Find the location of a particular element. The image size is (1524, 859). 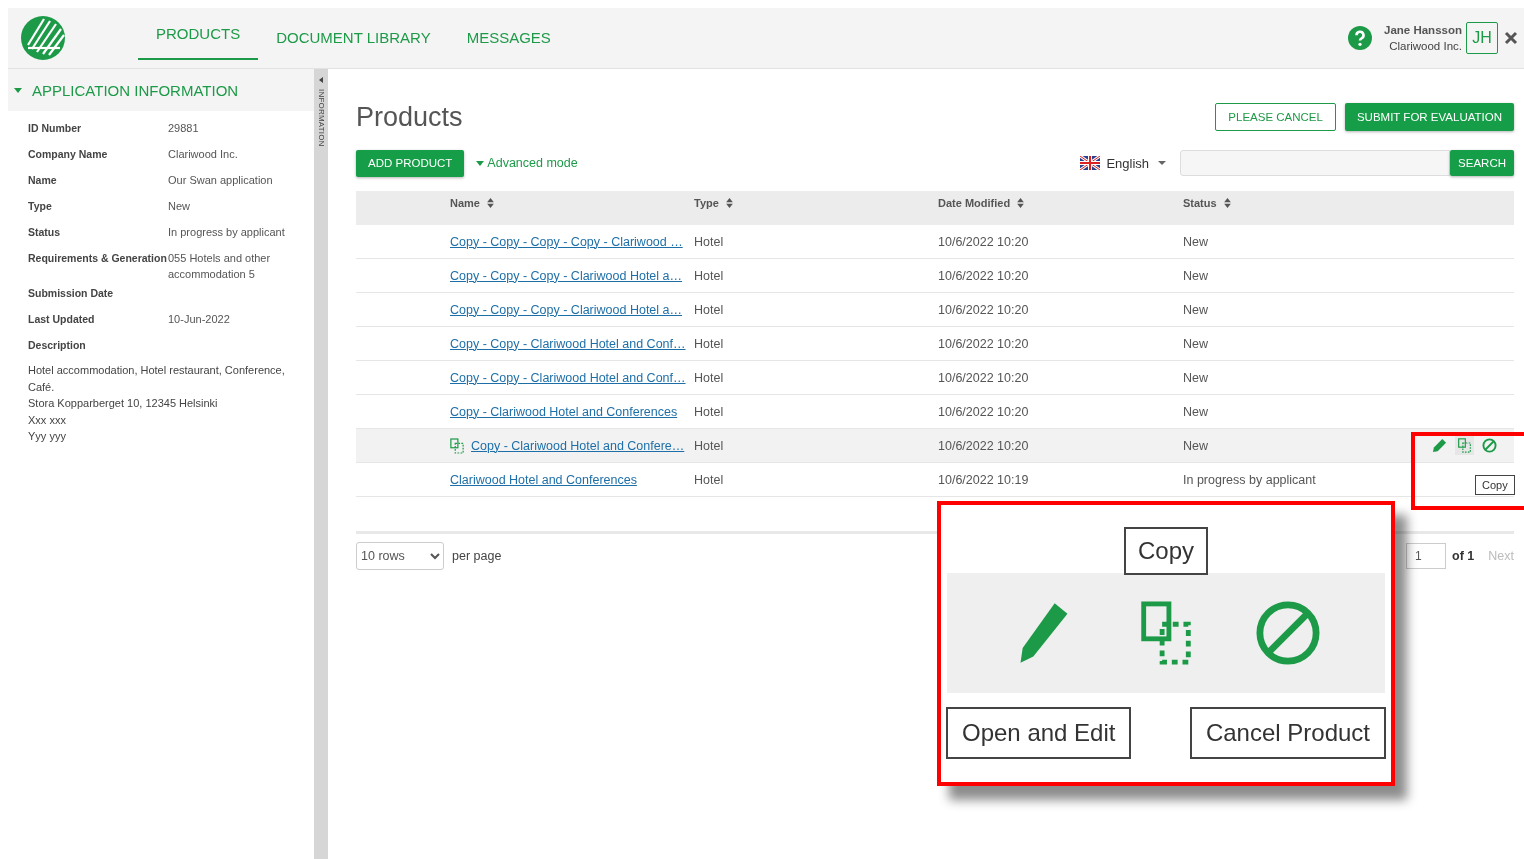

page-count: of 1 is located at coordinates (1463, 556).